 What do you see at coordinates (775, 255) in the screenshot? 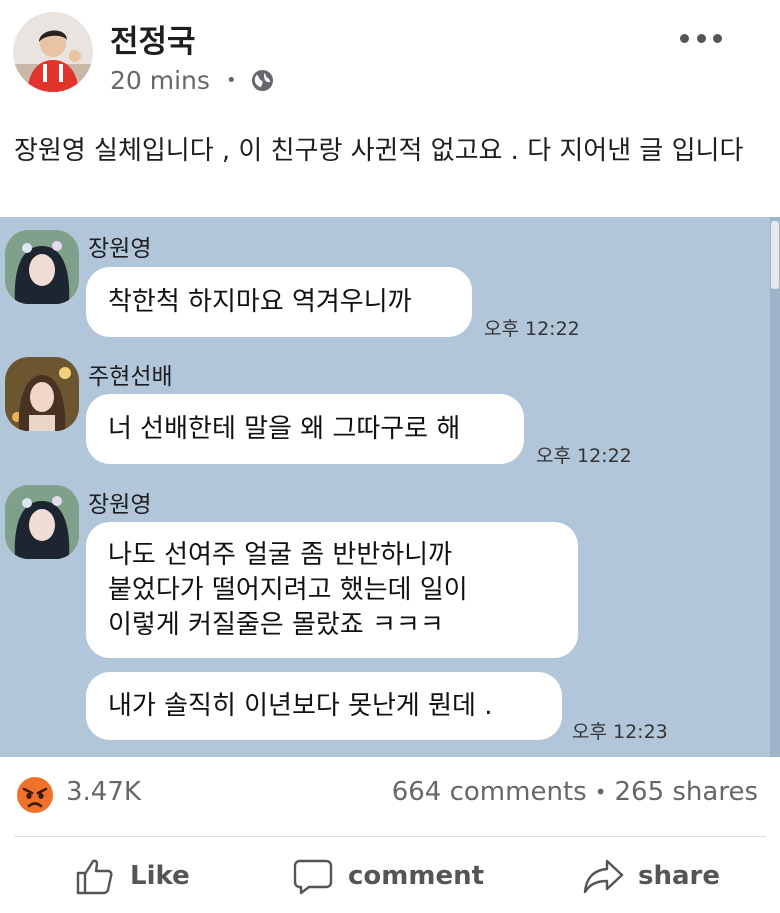
I see `scrollbar-thumb` at bounding box center [775, 255].